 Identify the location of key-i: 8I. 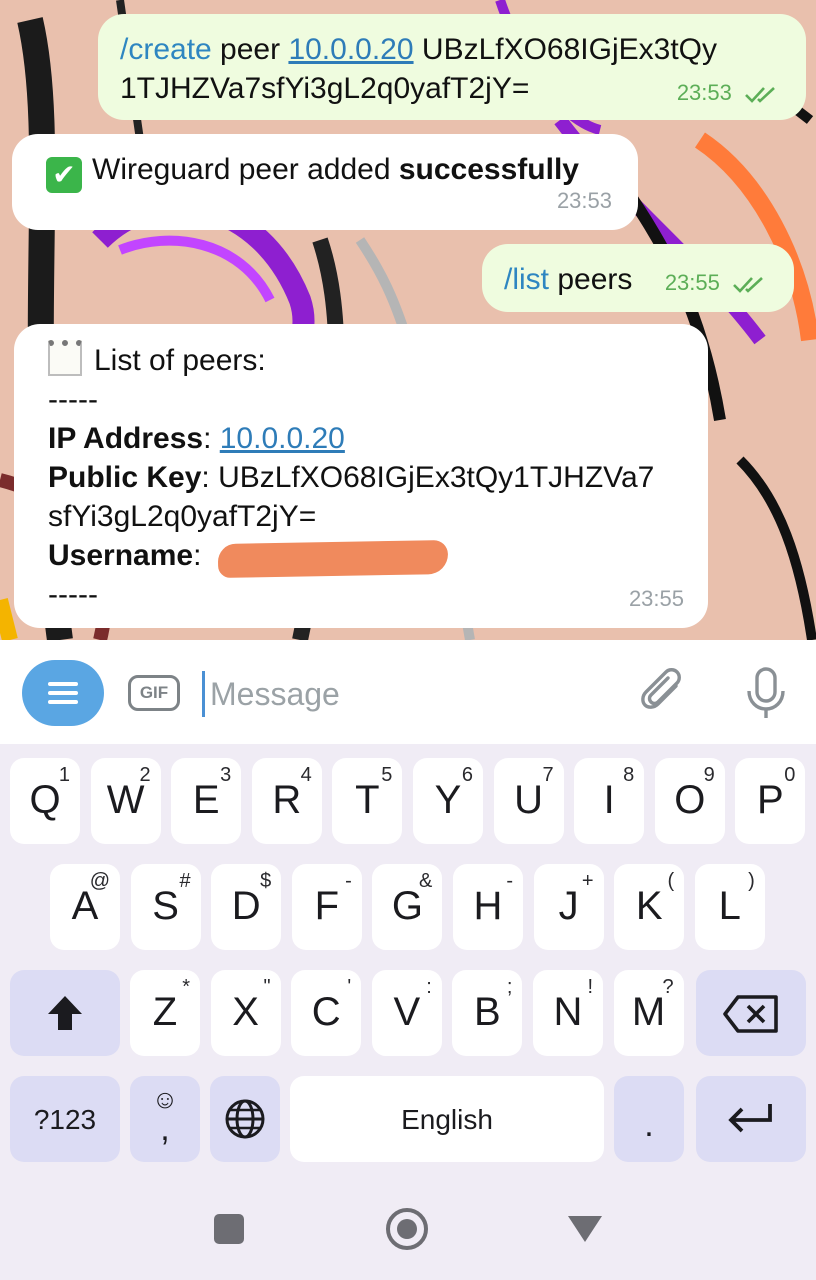
(609, 801).